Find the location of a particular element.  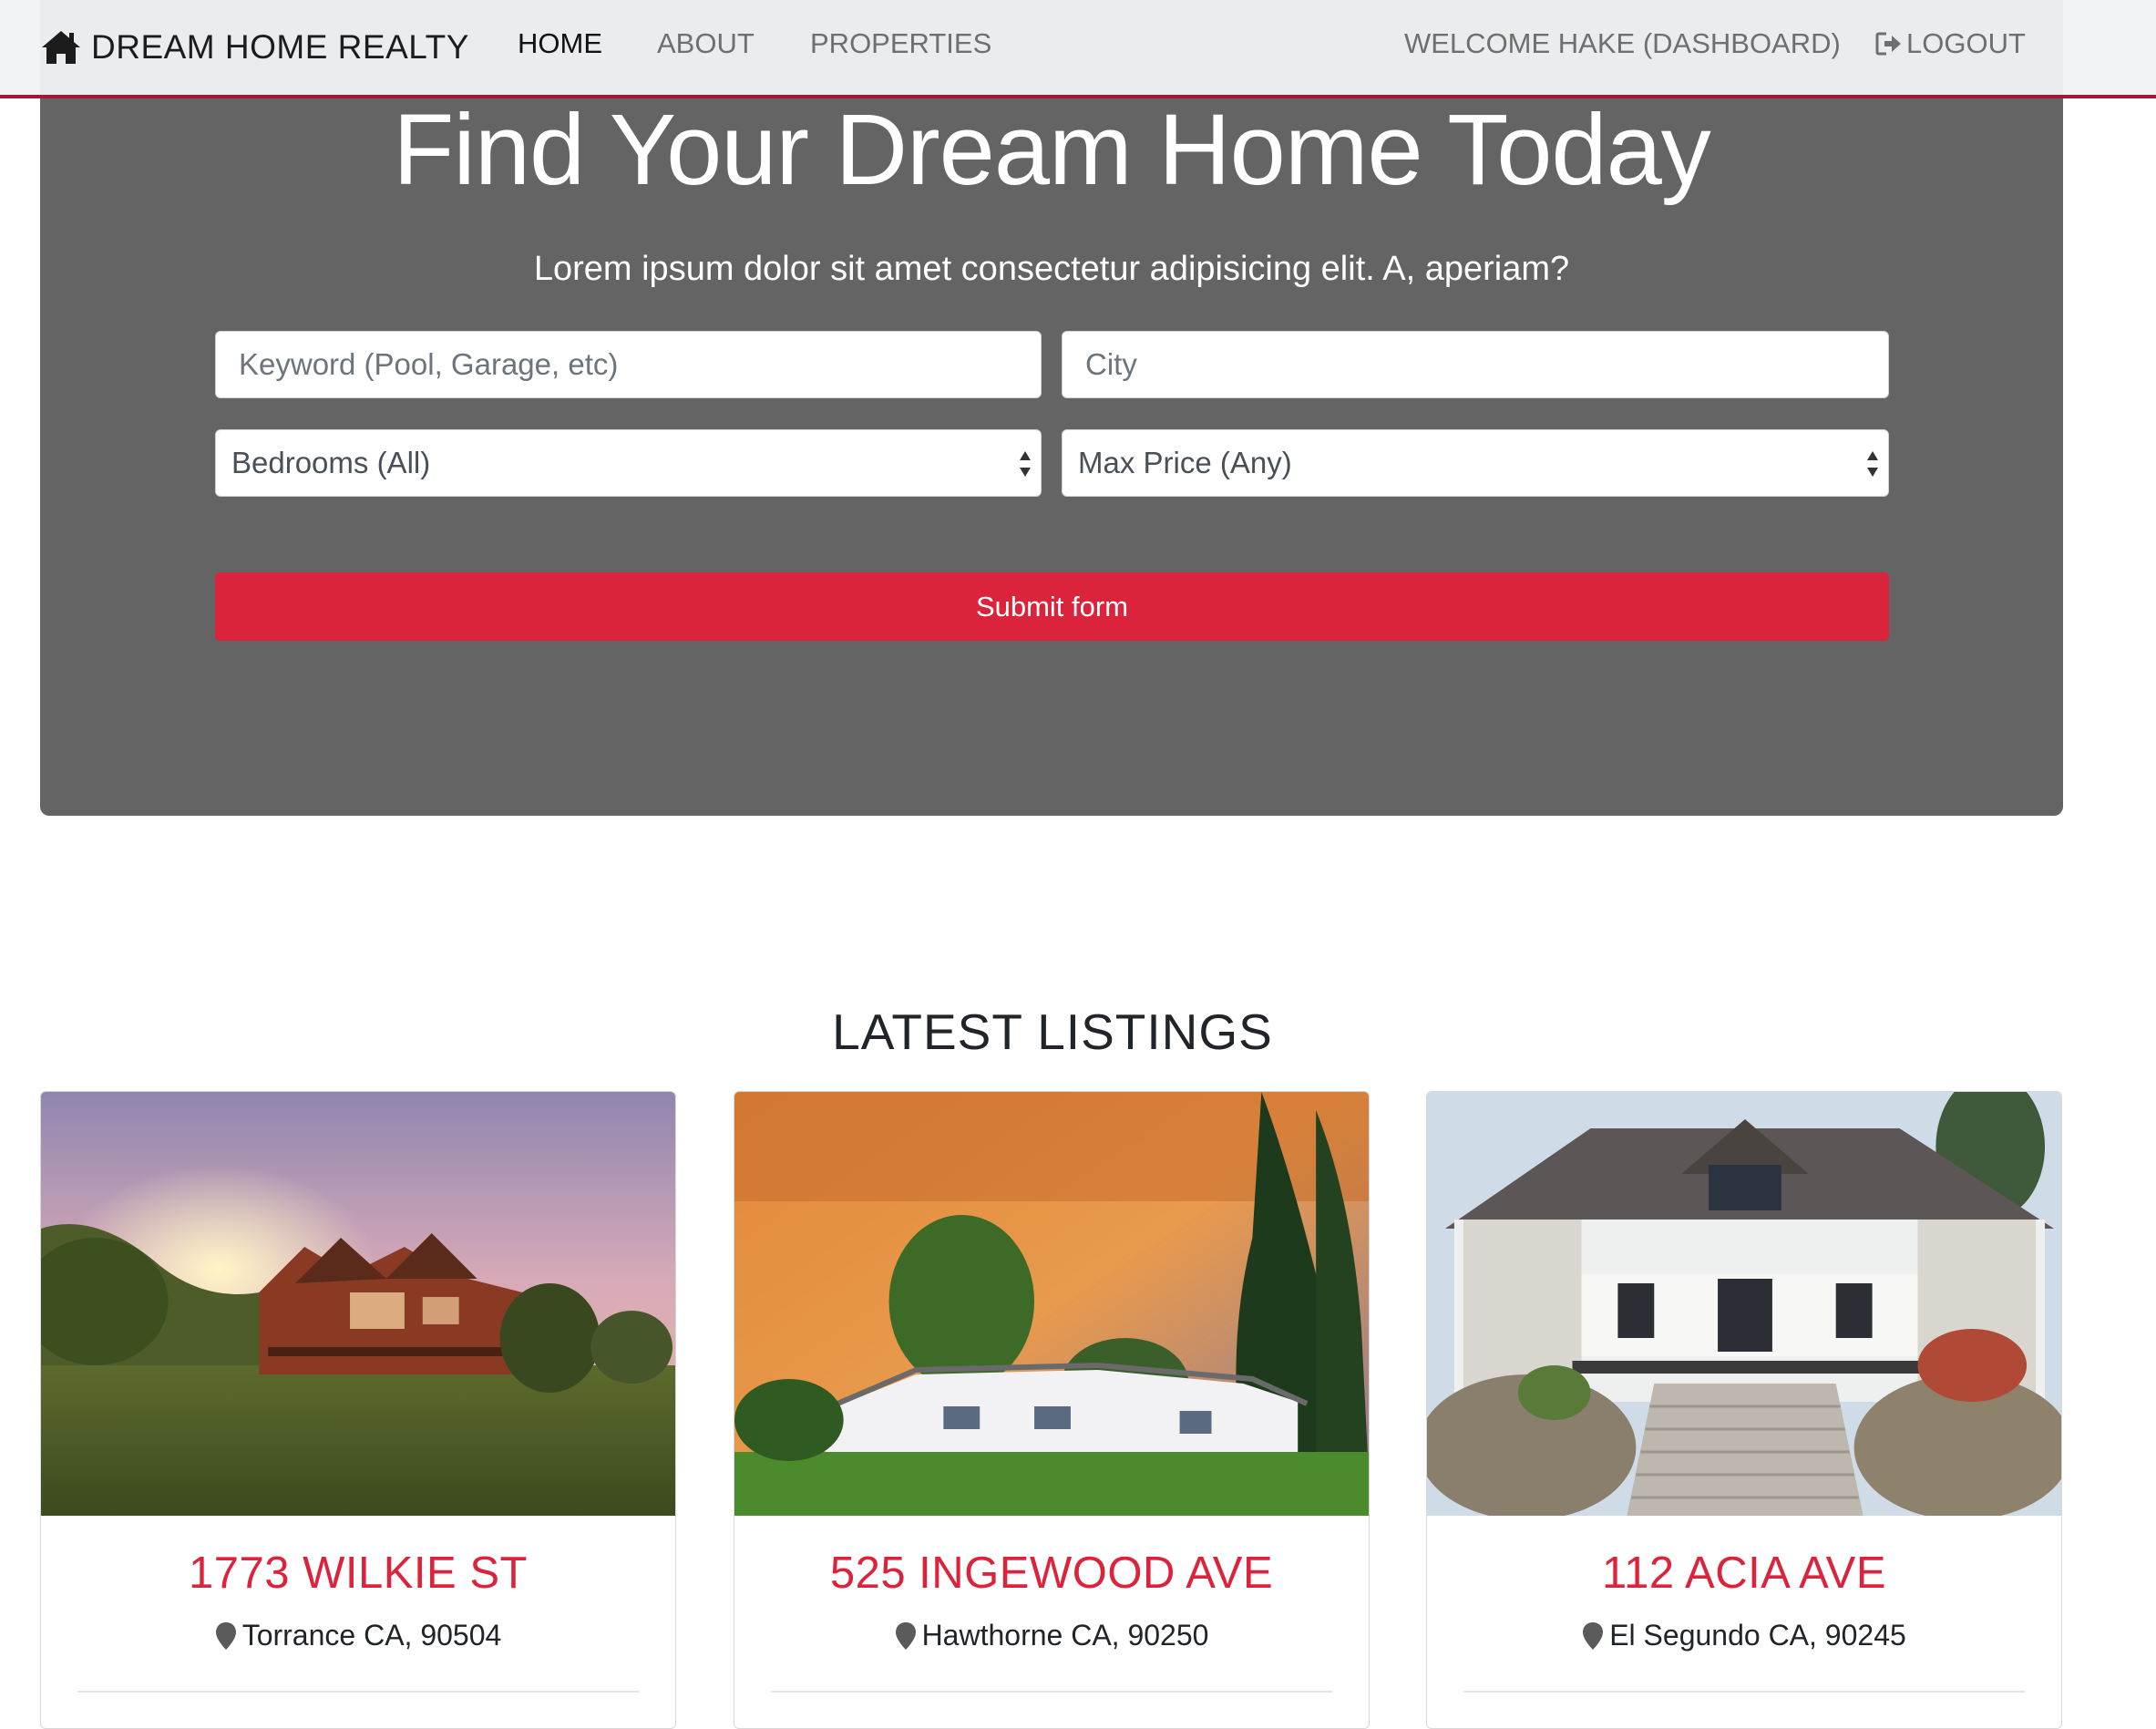

nav-properties: PROPERTIES is located at coordinates (900, 43).